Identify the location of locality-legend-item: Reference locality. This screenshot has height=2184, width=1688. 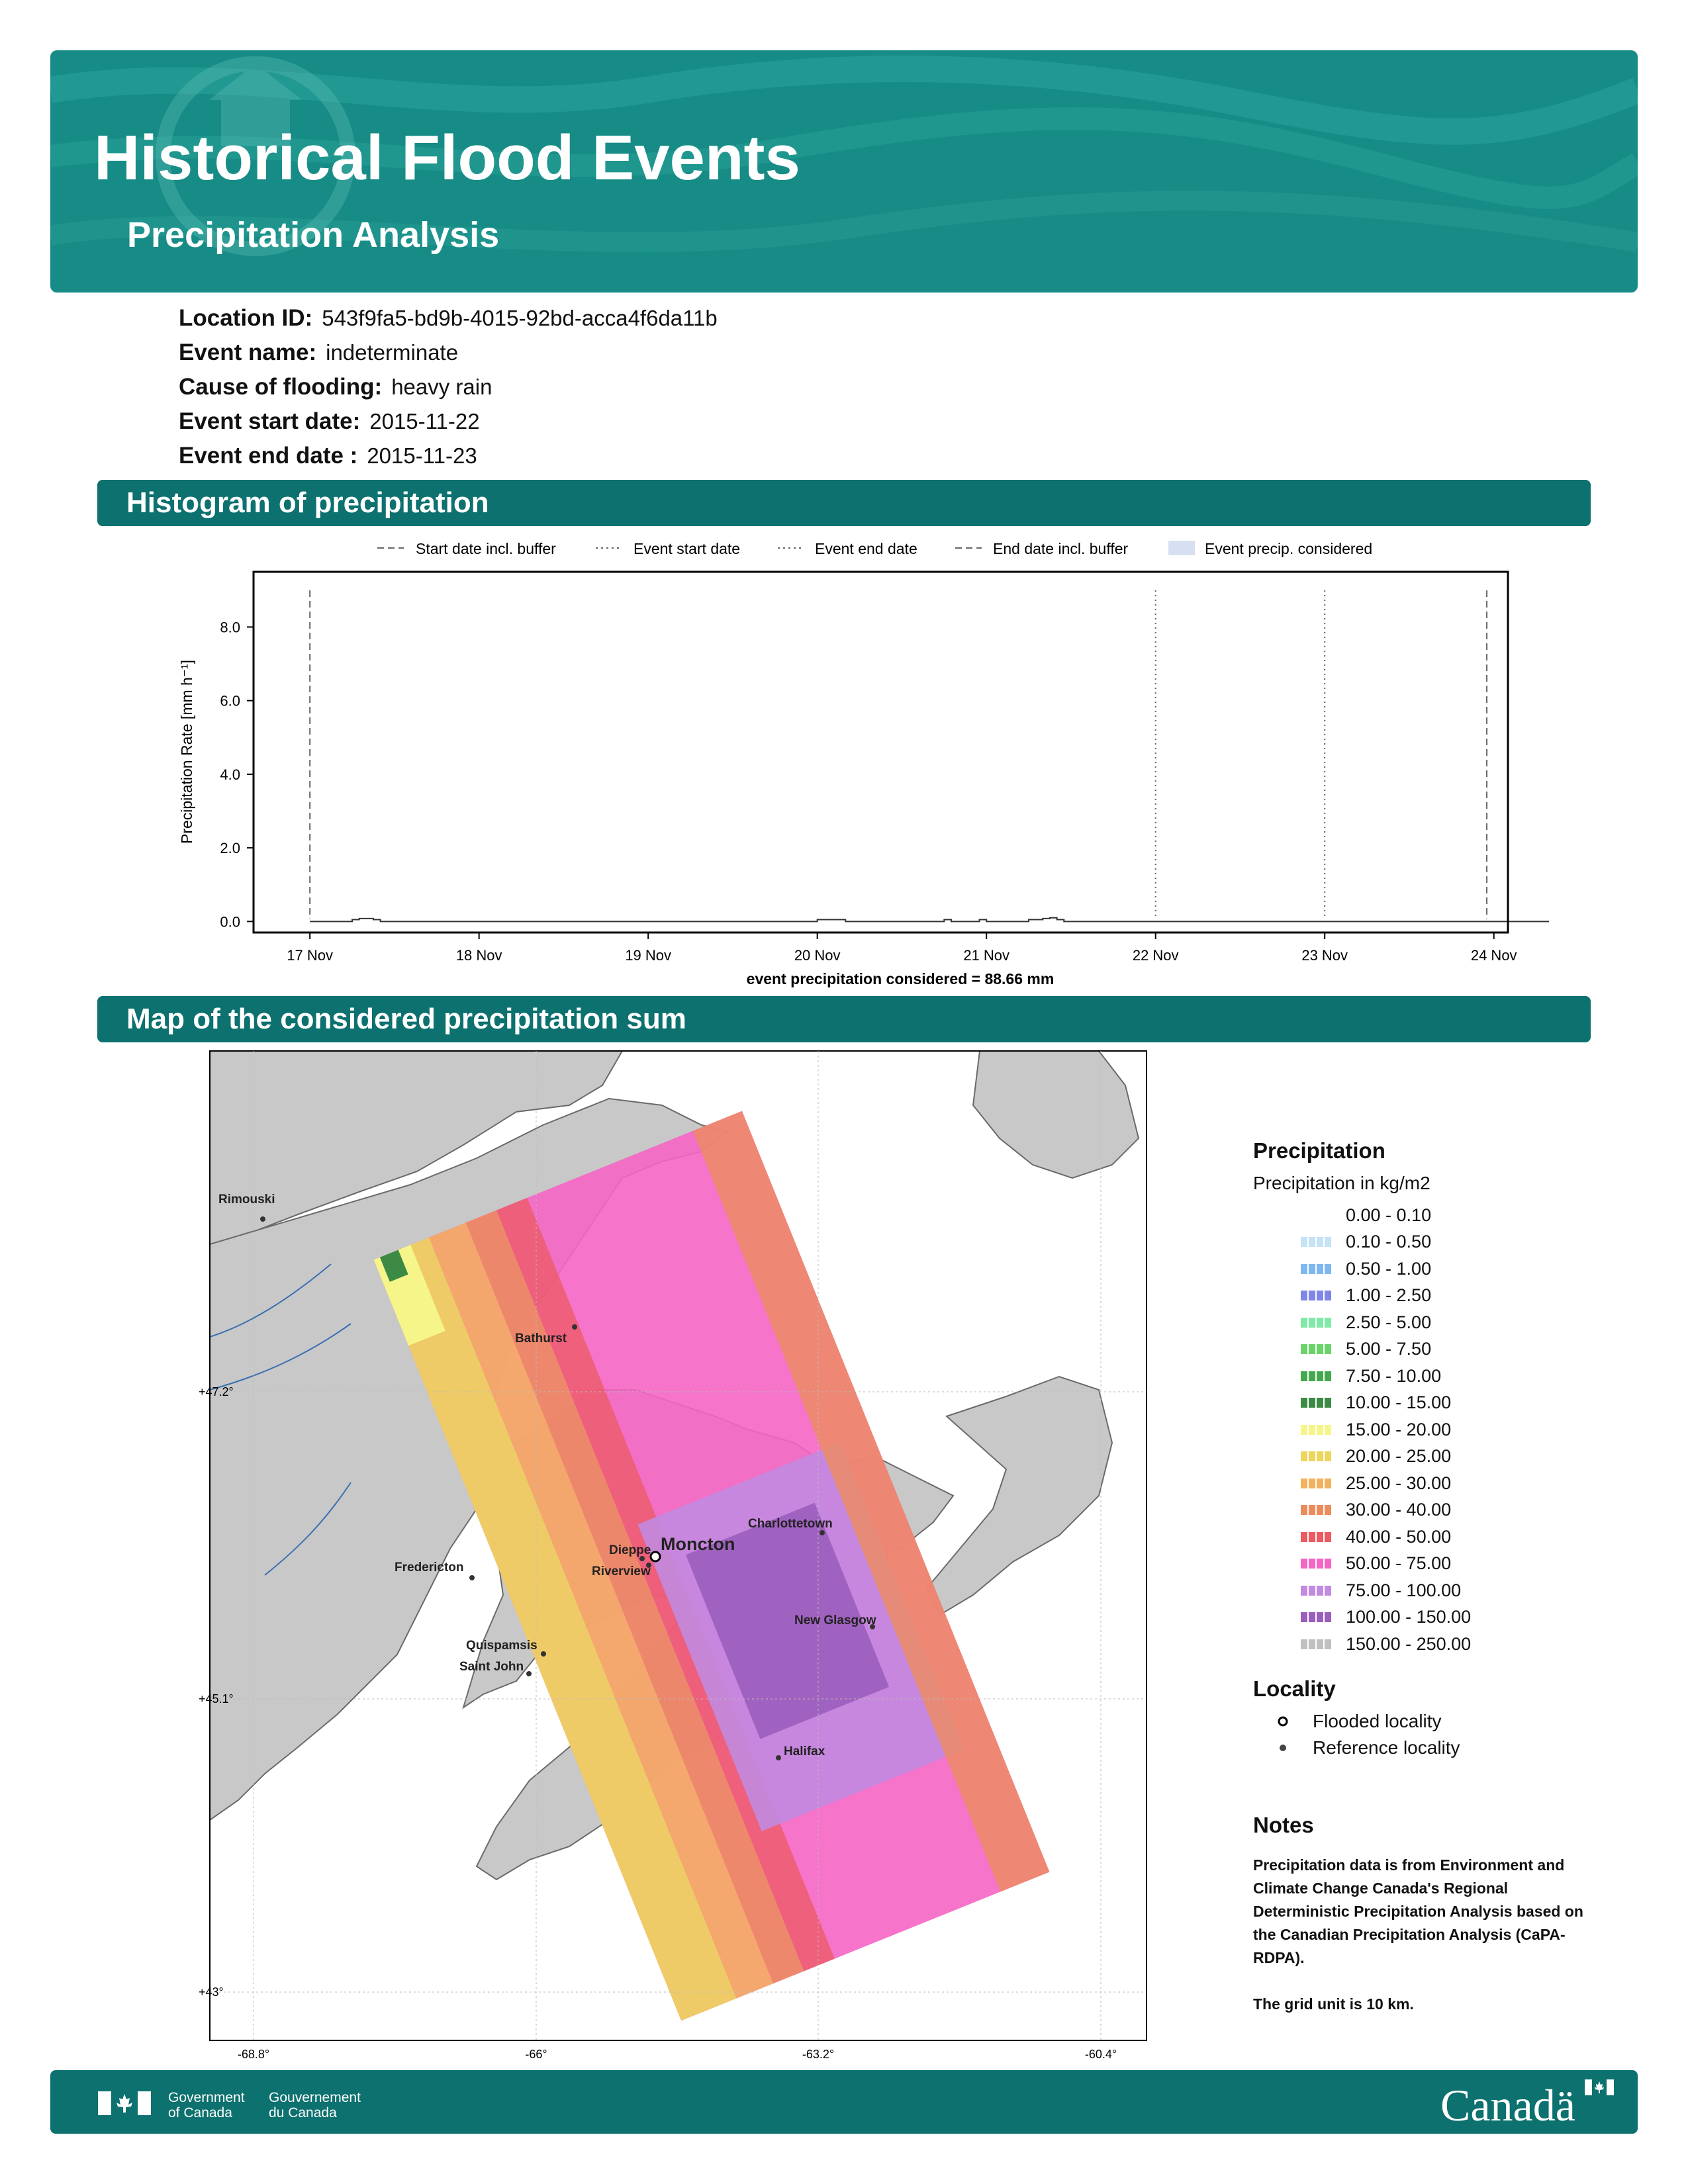
(1438, 1748).